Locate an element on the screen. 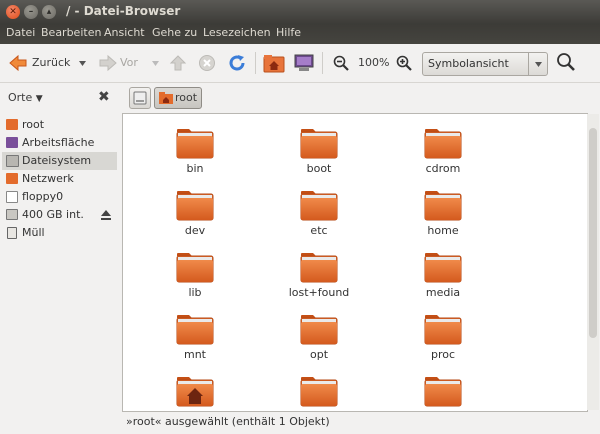 This screenshot has width=600, height=434. menu-ansicht: Ansicht is located at coordinates (124, 32).